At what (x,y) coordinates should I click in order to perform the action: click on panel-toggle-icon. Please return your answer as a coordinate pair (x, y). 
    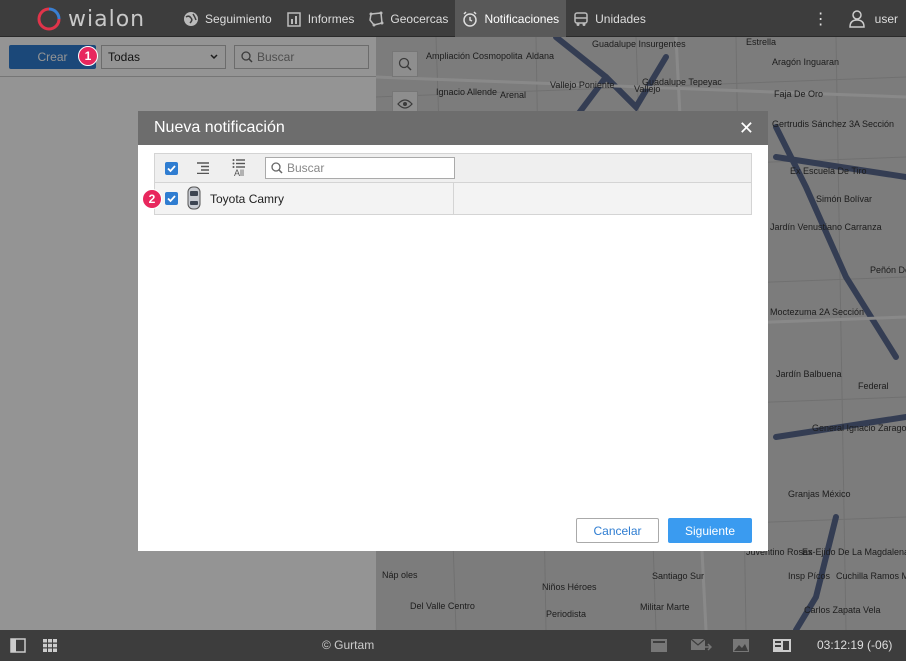
    Looking at the image, I should click on (18, 645).